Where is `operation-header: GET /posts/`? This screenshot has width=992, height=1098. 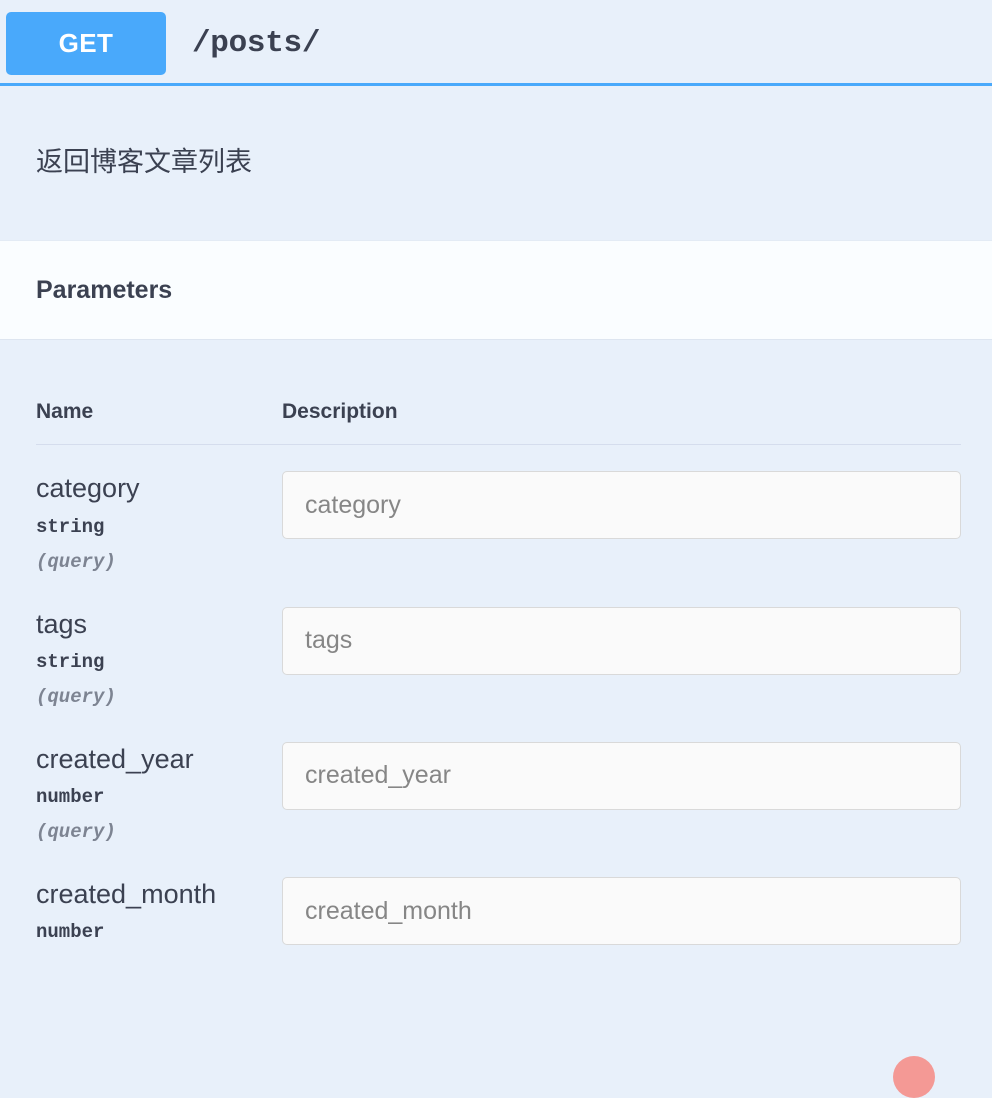
operation-header: GET /posts/ is located at coordinates (496, 43).